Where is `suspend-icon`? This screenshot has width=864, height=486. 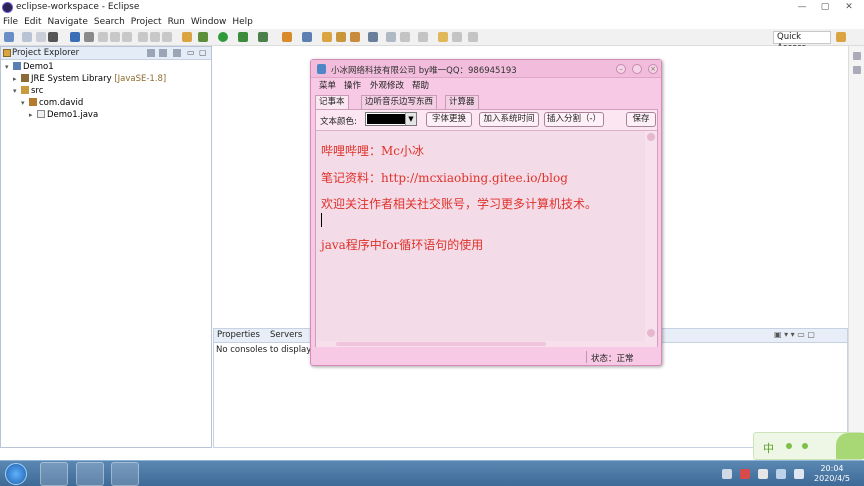 suspend-icon is located at coordinates (115, 37).